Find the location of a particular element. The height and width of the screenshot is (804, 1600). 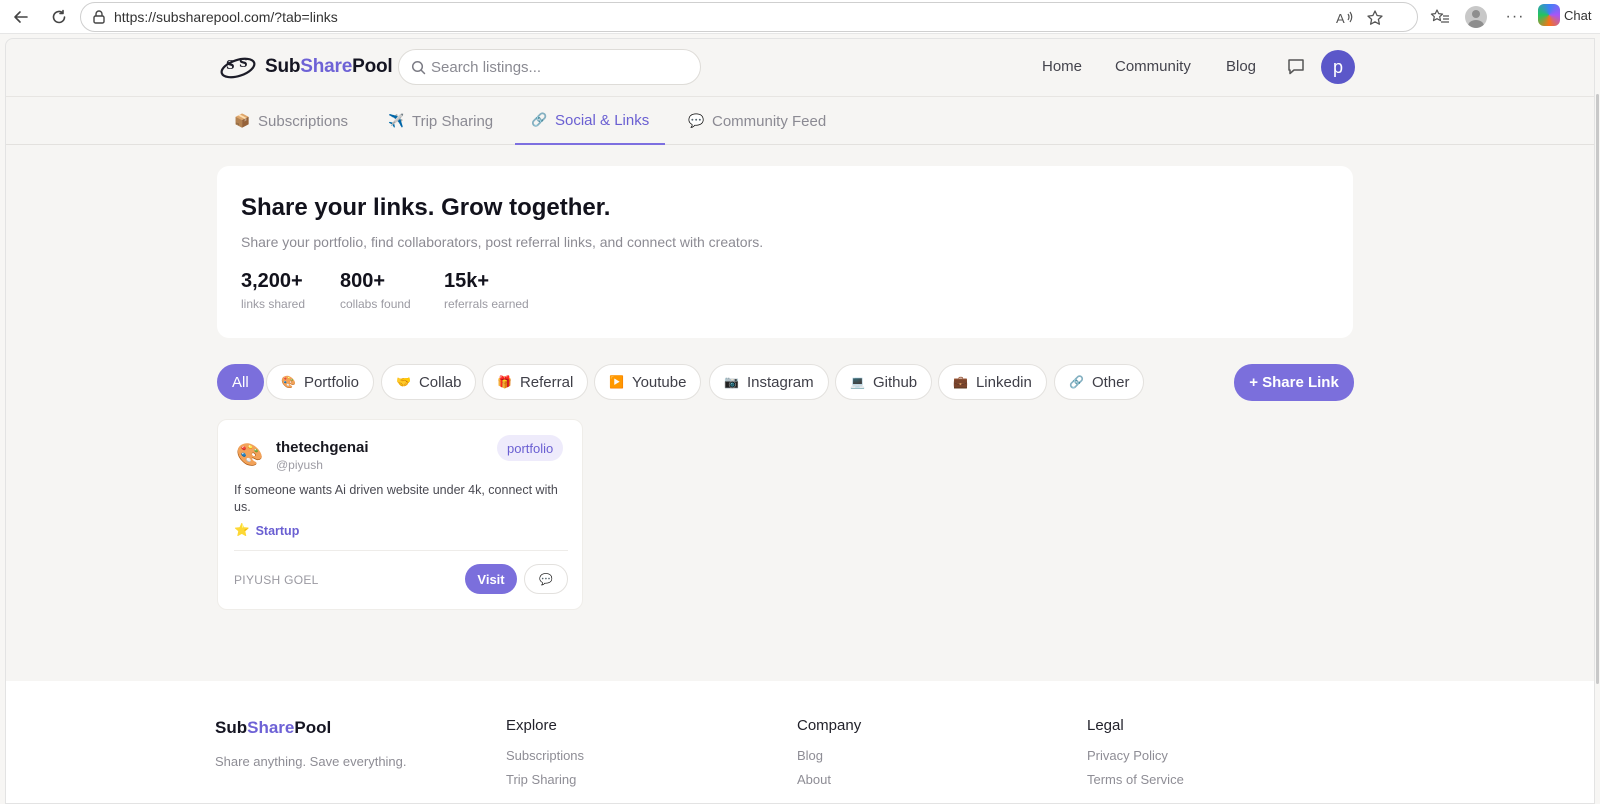

filter-referral: 🎁 Referral is located at coordinates (535, 382).